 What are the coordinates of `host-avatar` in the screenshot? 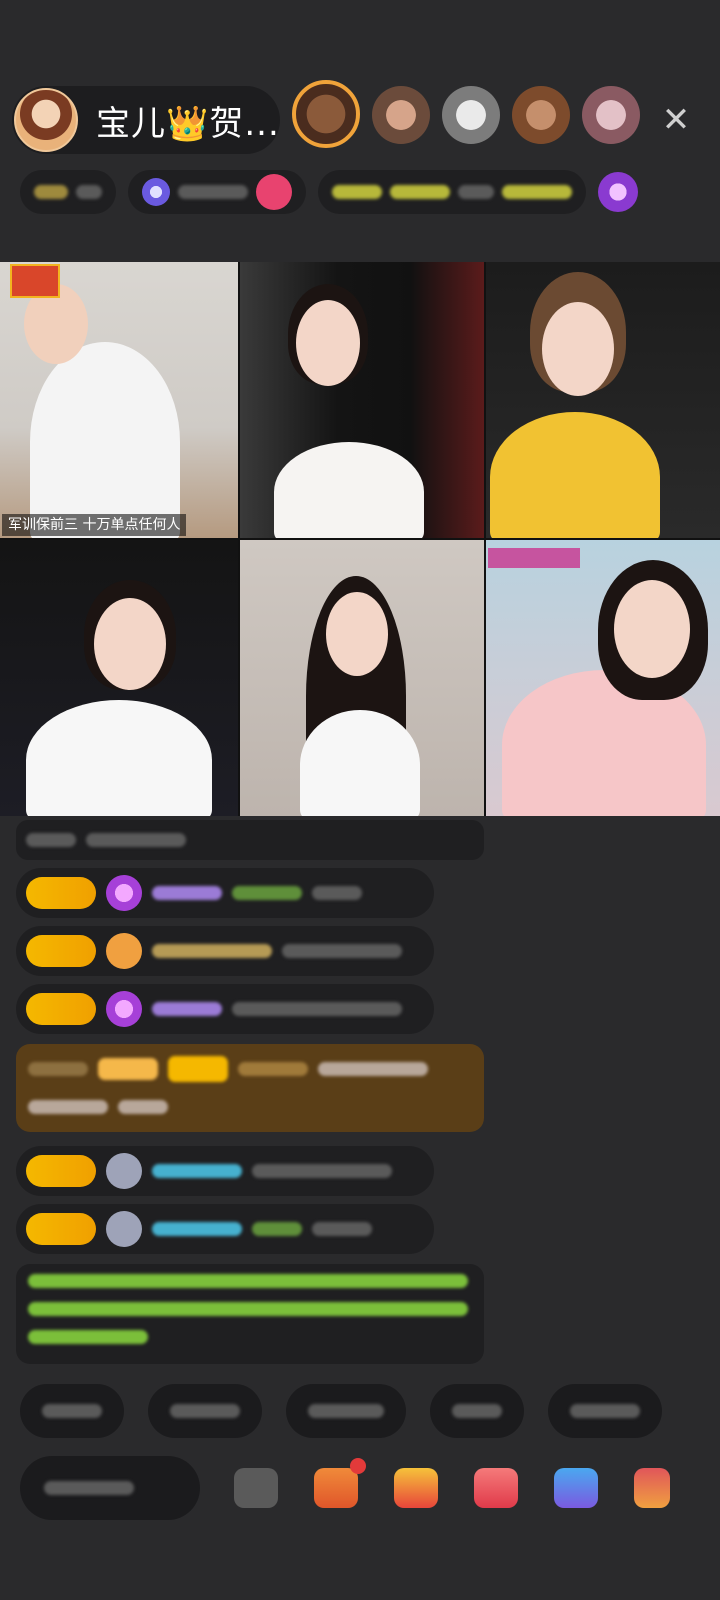 It's located at (46, 120).